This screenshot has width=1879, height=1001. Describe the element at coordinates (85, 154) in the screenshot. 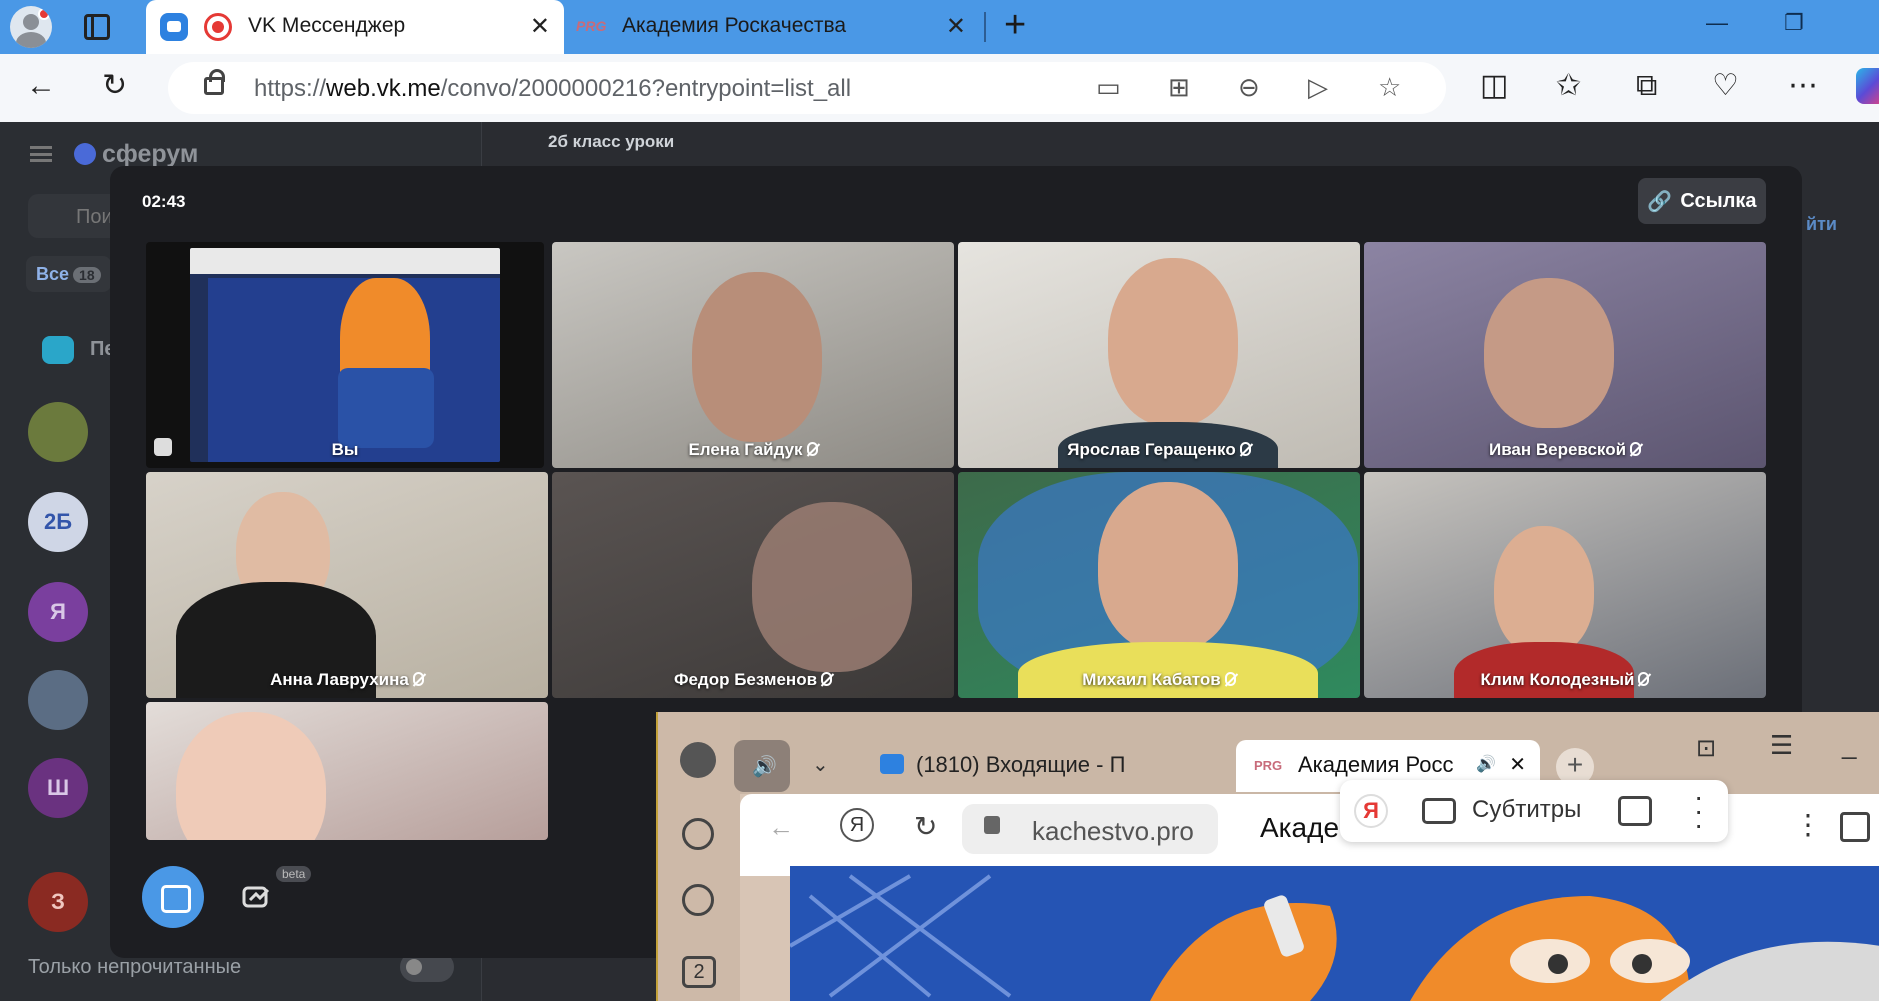

I see `sferum-logo-icon` at that location.